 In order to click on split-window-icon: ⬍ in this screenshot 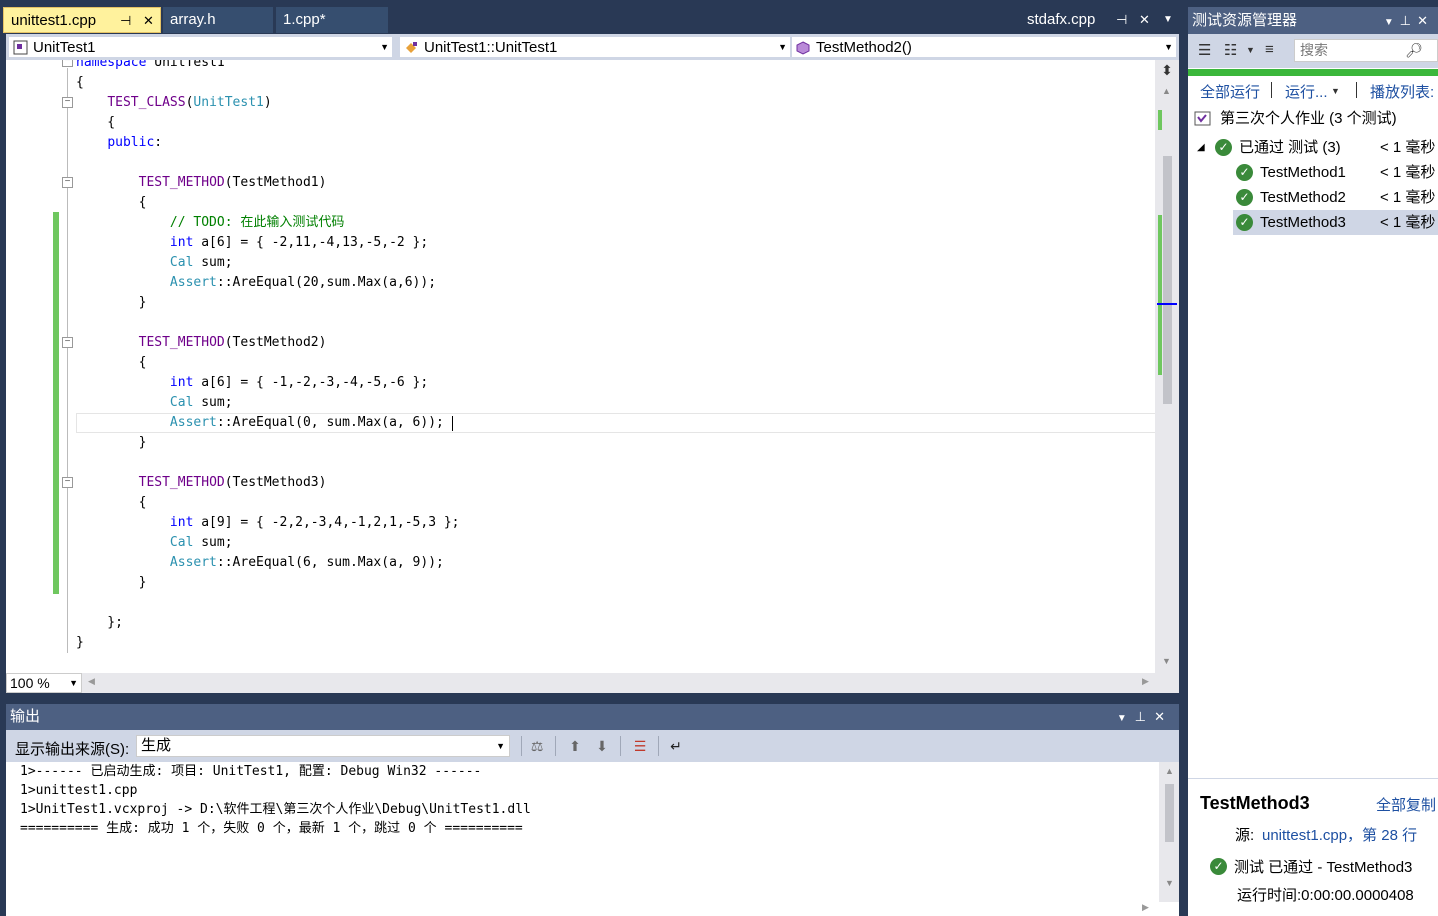, I will do `click(1167, 70)`.